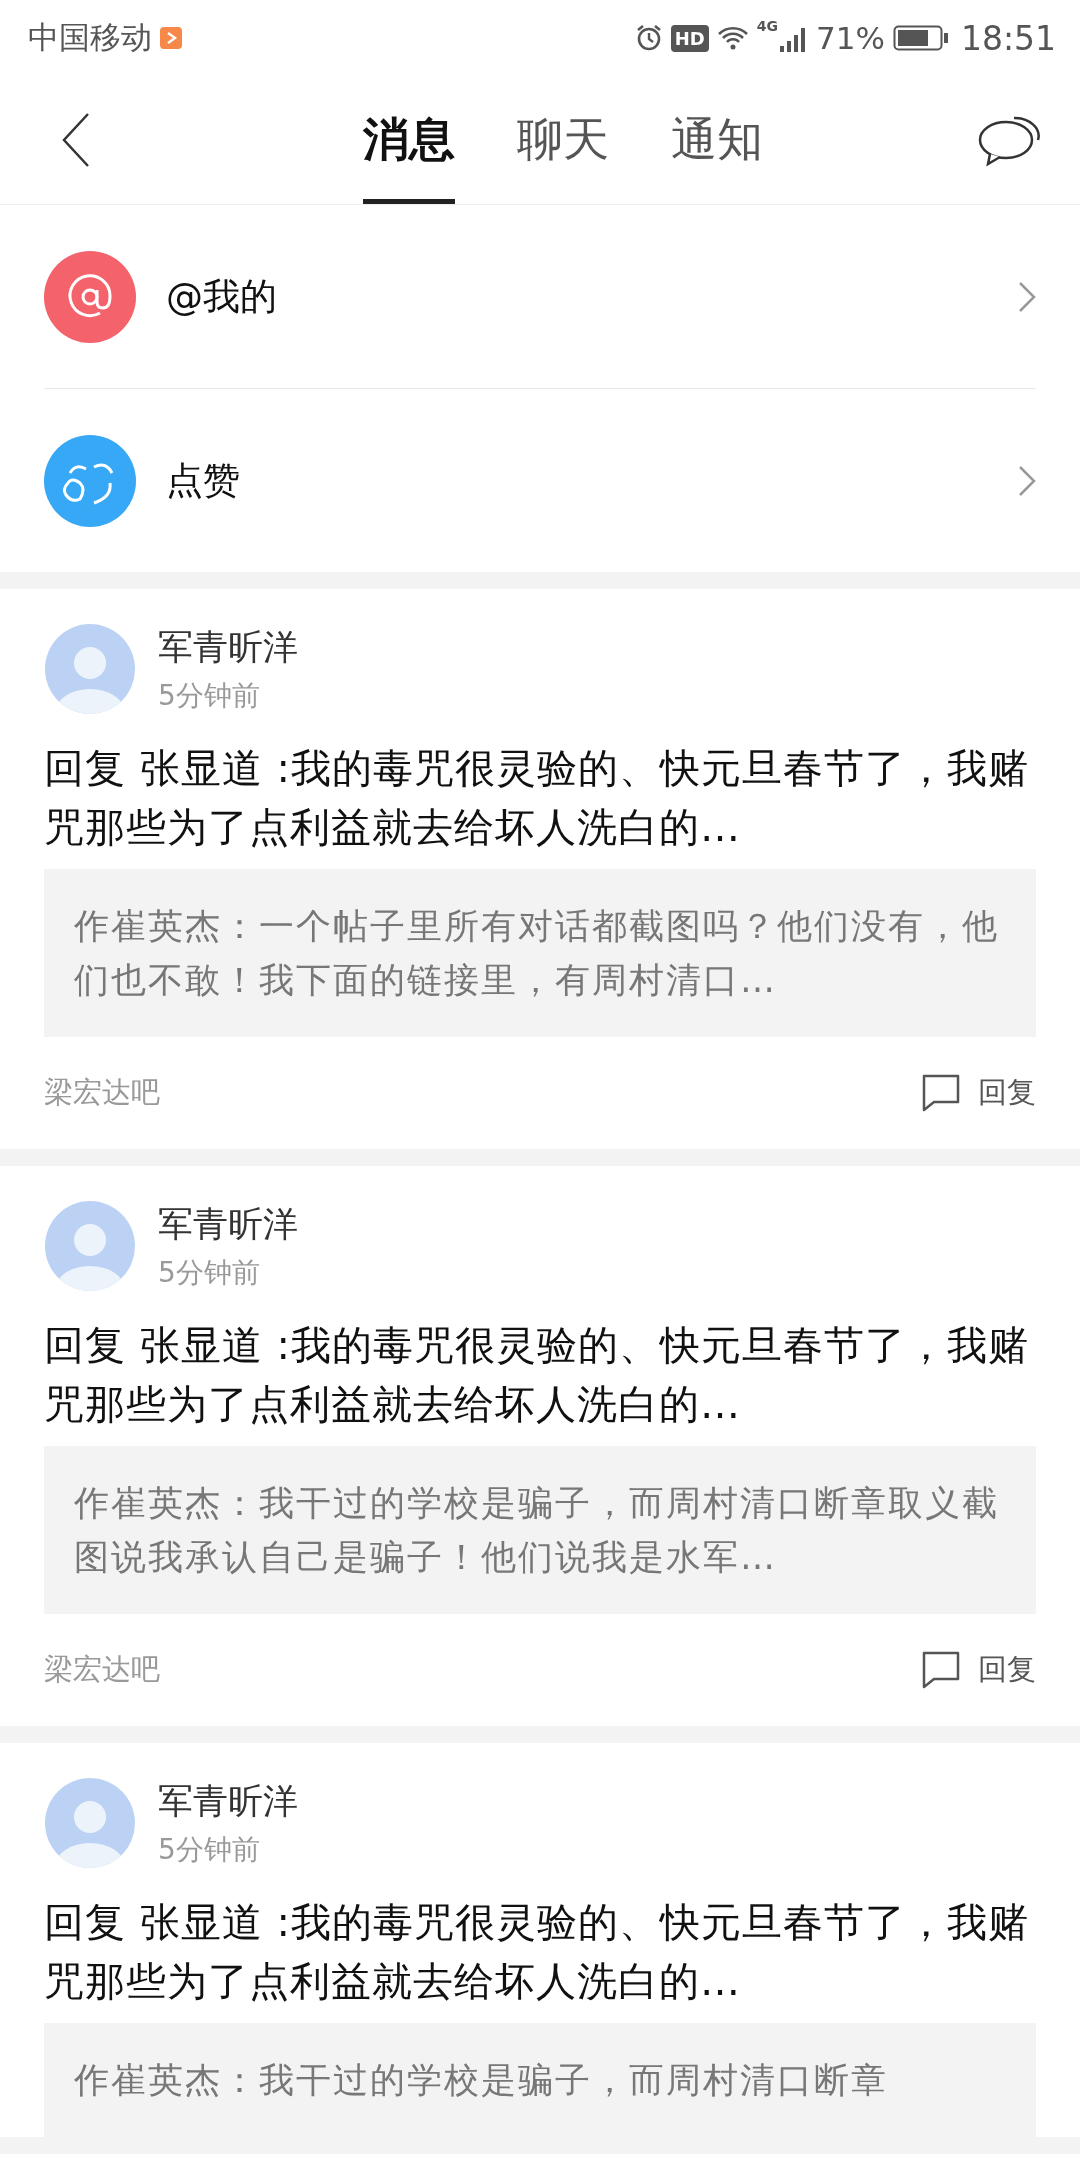 This screenshot has width=1080, height=2160. What do you see at coordinates (171, 38) in the screenshot?
I see `video-app-icon` at bounding box center [171, 38].